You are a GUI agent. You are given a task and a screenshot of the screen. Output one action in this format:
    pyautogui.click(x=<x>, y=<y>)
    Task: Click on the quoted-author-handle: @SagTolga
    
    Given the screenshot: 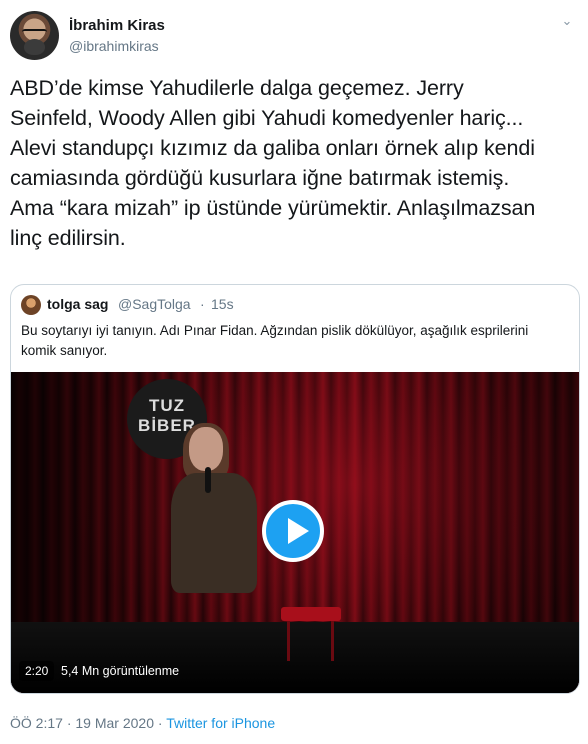 What is the action you would take?
    pyautogui.click(x=154, y=304)
    